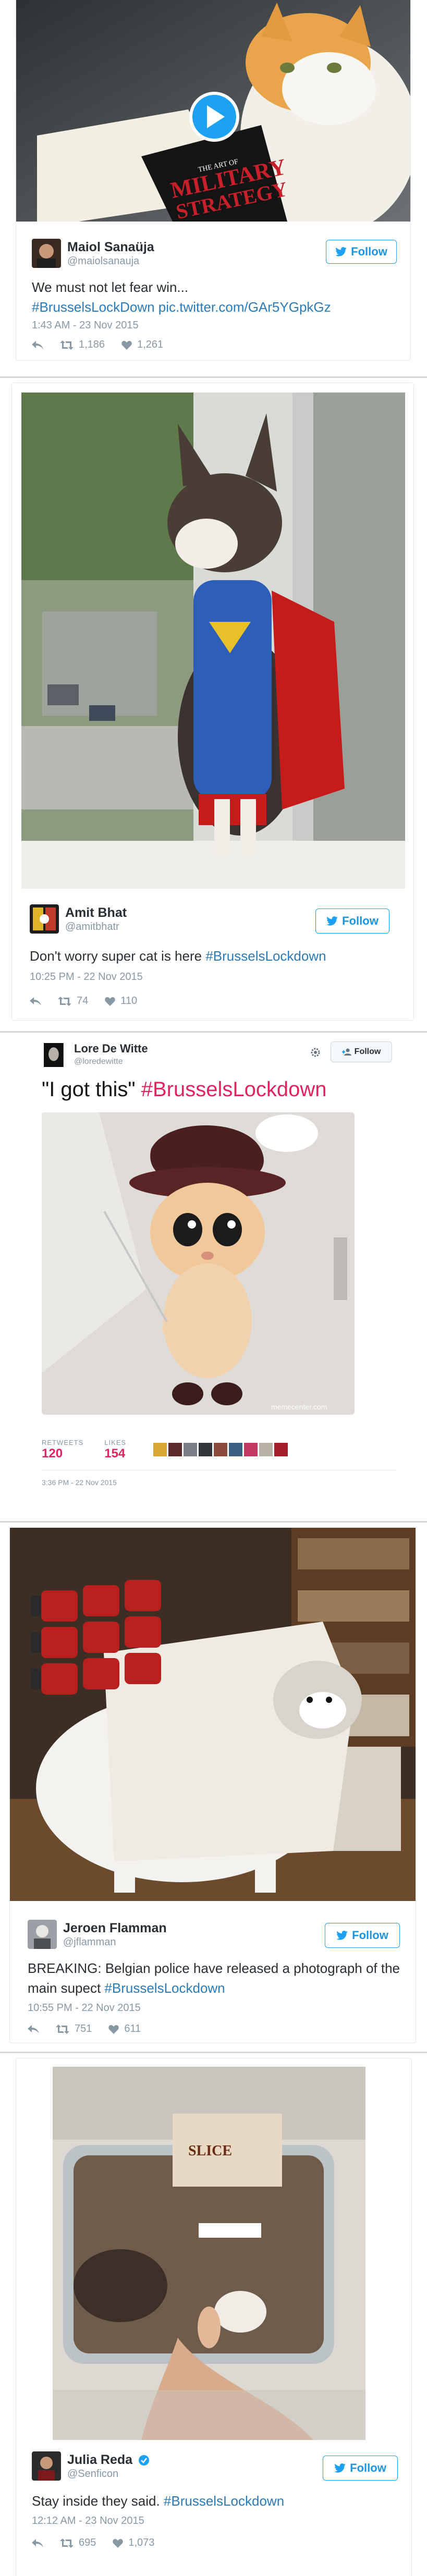  Describe the element at coordinates (84, 1450) in the screenshot. I see `tweet-stats: RETWEETS 120 LIKES 154` at that location.